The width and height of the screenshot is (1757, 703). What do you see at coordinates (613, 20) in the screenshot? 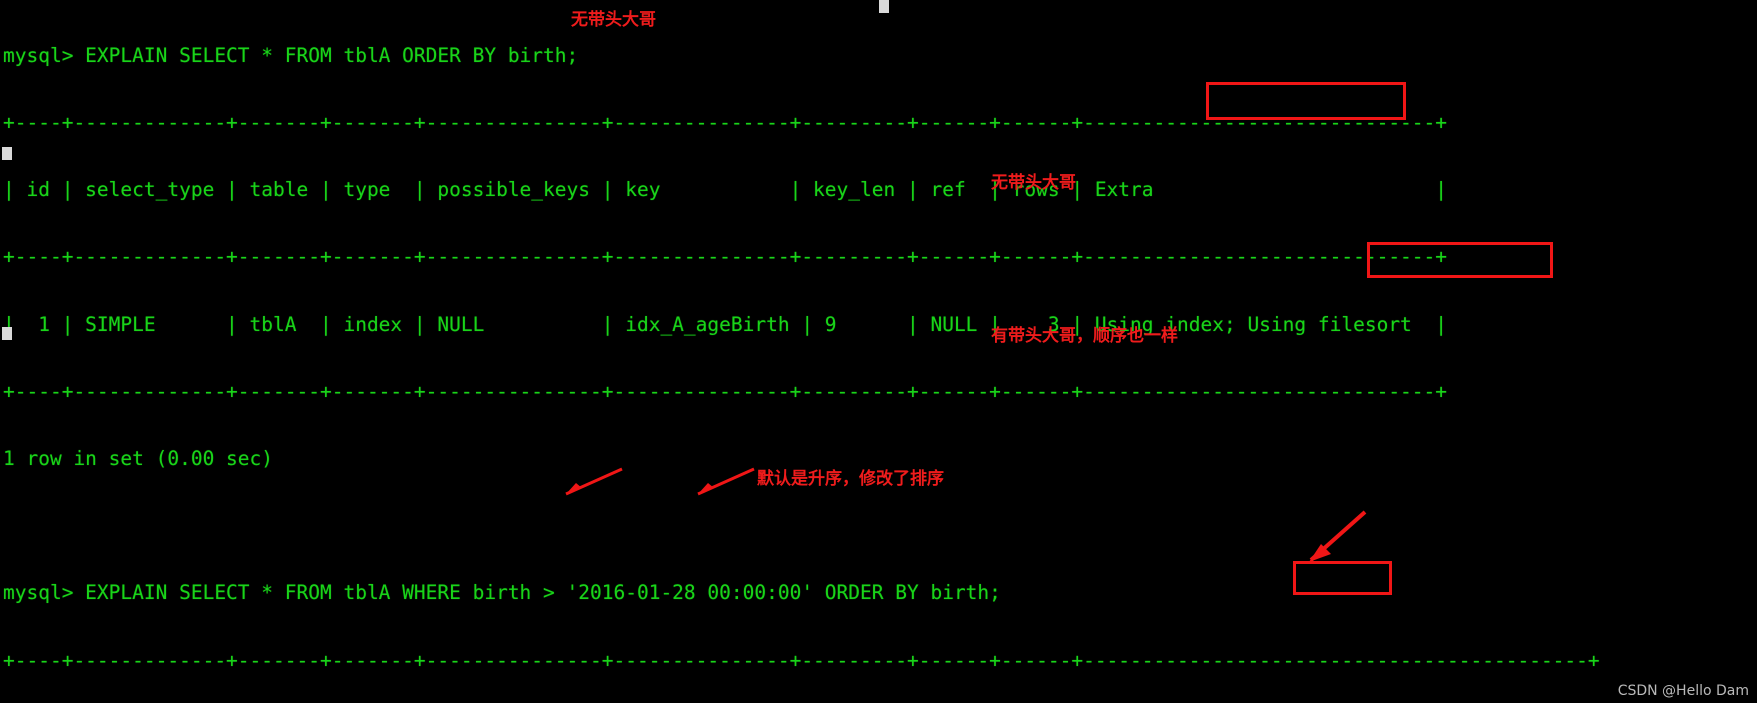
I see `annotation-note-1: 无带头大哥` at bounding box center [613, 20].